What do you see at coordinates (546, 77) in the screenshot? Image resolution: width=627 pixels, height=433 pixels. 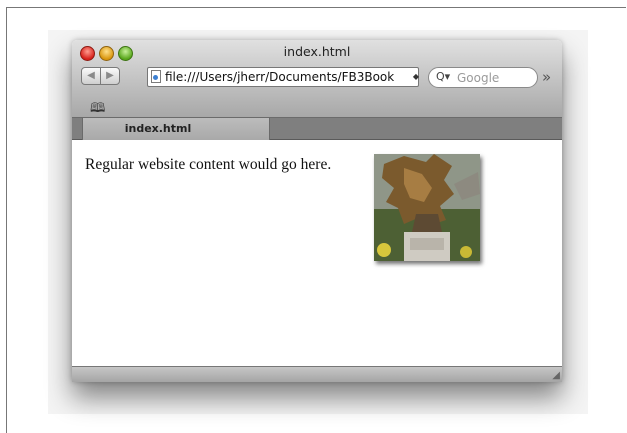 I see `toolbar-overflow-icon: »` at bounding box center [546, 77].